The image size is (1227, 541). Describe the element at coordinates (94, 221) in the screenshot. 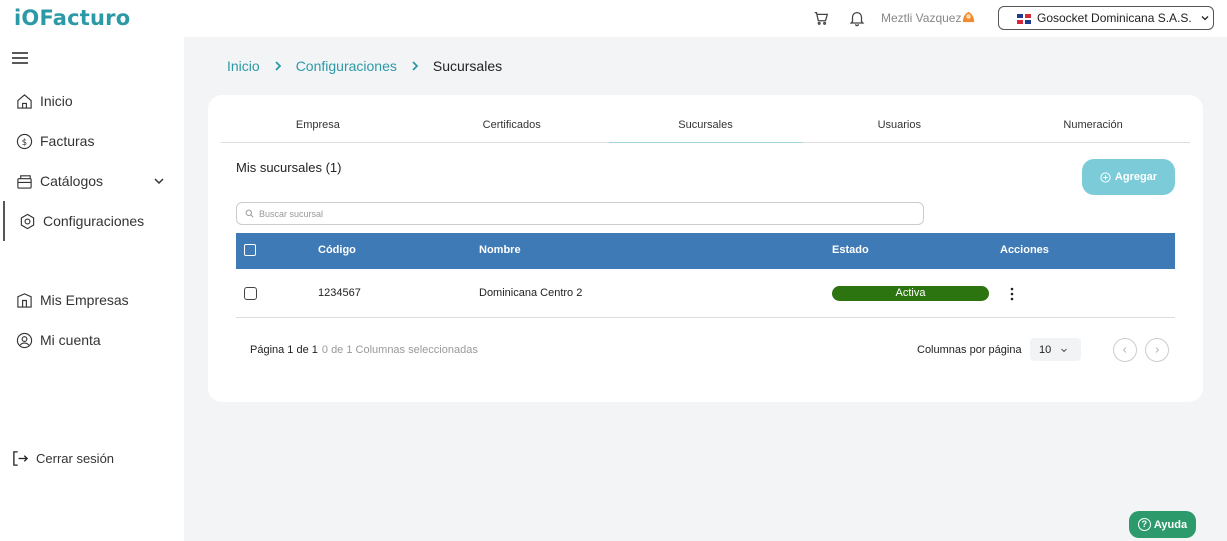

I see `sidebar-item-label: Configuraciones` at that location.